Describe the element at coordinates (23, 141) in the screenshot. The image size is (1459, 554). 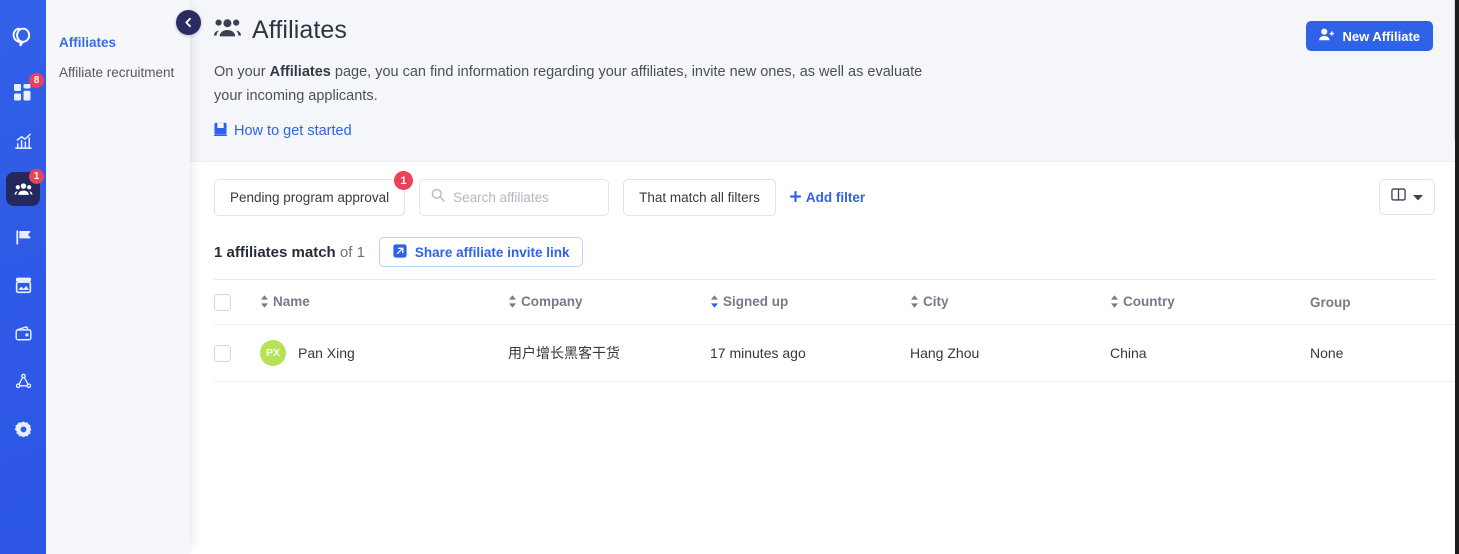
I see `sidebar-item-analytics` at that location.